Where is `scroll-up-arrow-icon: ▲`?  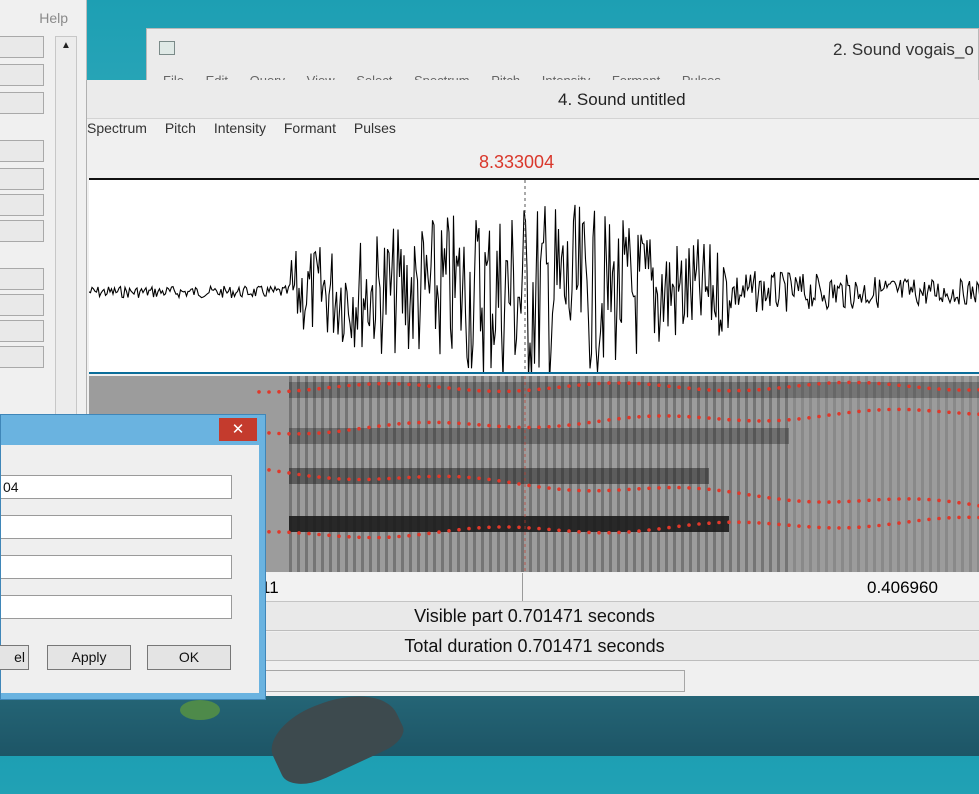
scroll-up-arrow-icon: ▲ is located at coordinates (66, 46).